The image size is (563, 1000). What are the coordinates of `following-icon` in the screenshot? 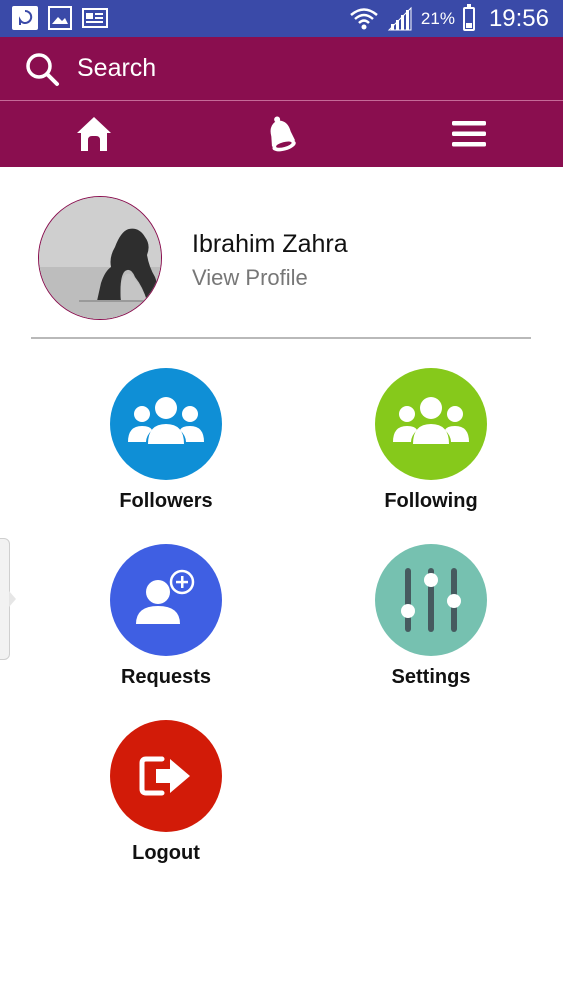 It's located at (431, 420).